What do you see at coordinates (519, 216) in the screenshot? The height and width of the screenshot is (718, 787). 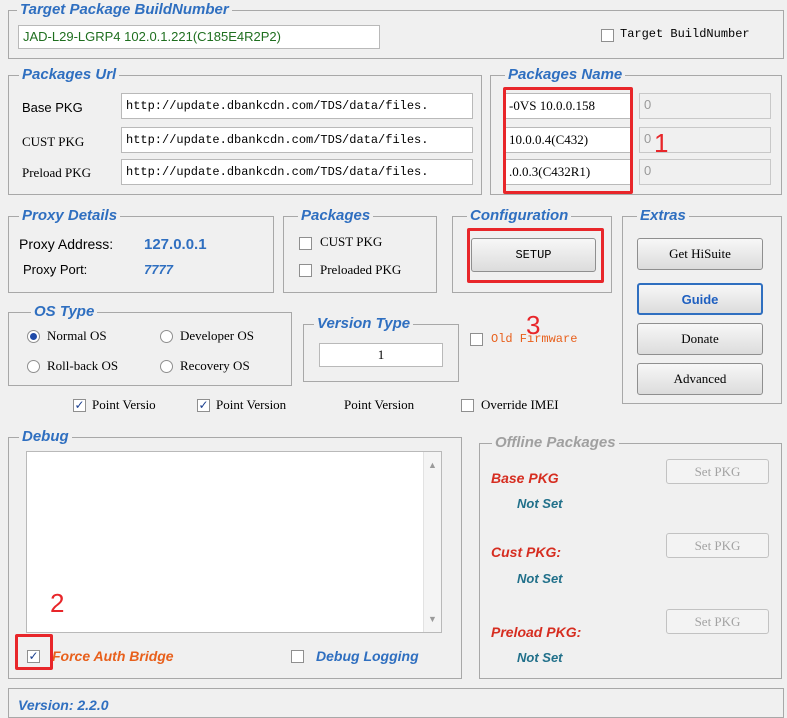 I see `configuration-legend: Configuration` at bounding box center [519, 216].